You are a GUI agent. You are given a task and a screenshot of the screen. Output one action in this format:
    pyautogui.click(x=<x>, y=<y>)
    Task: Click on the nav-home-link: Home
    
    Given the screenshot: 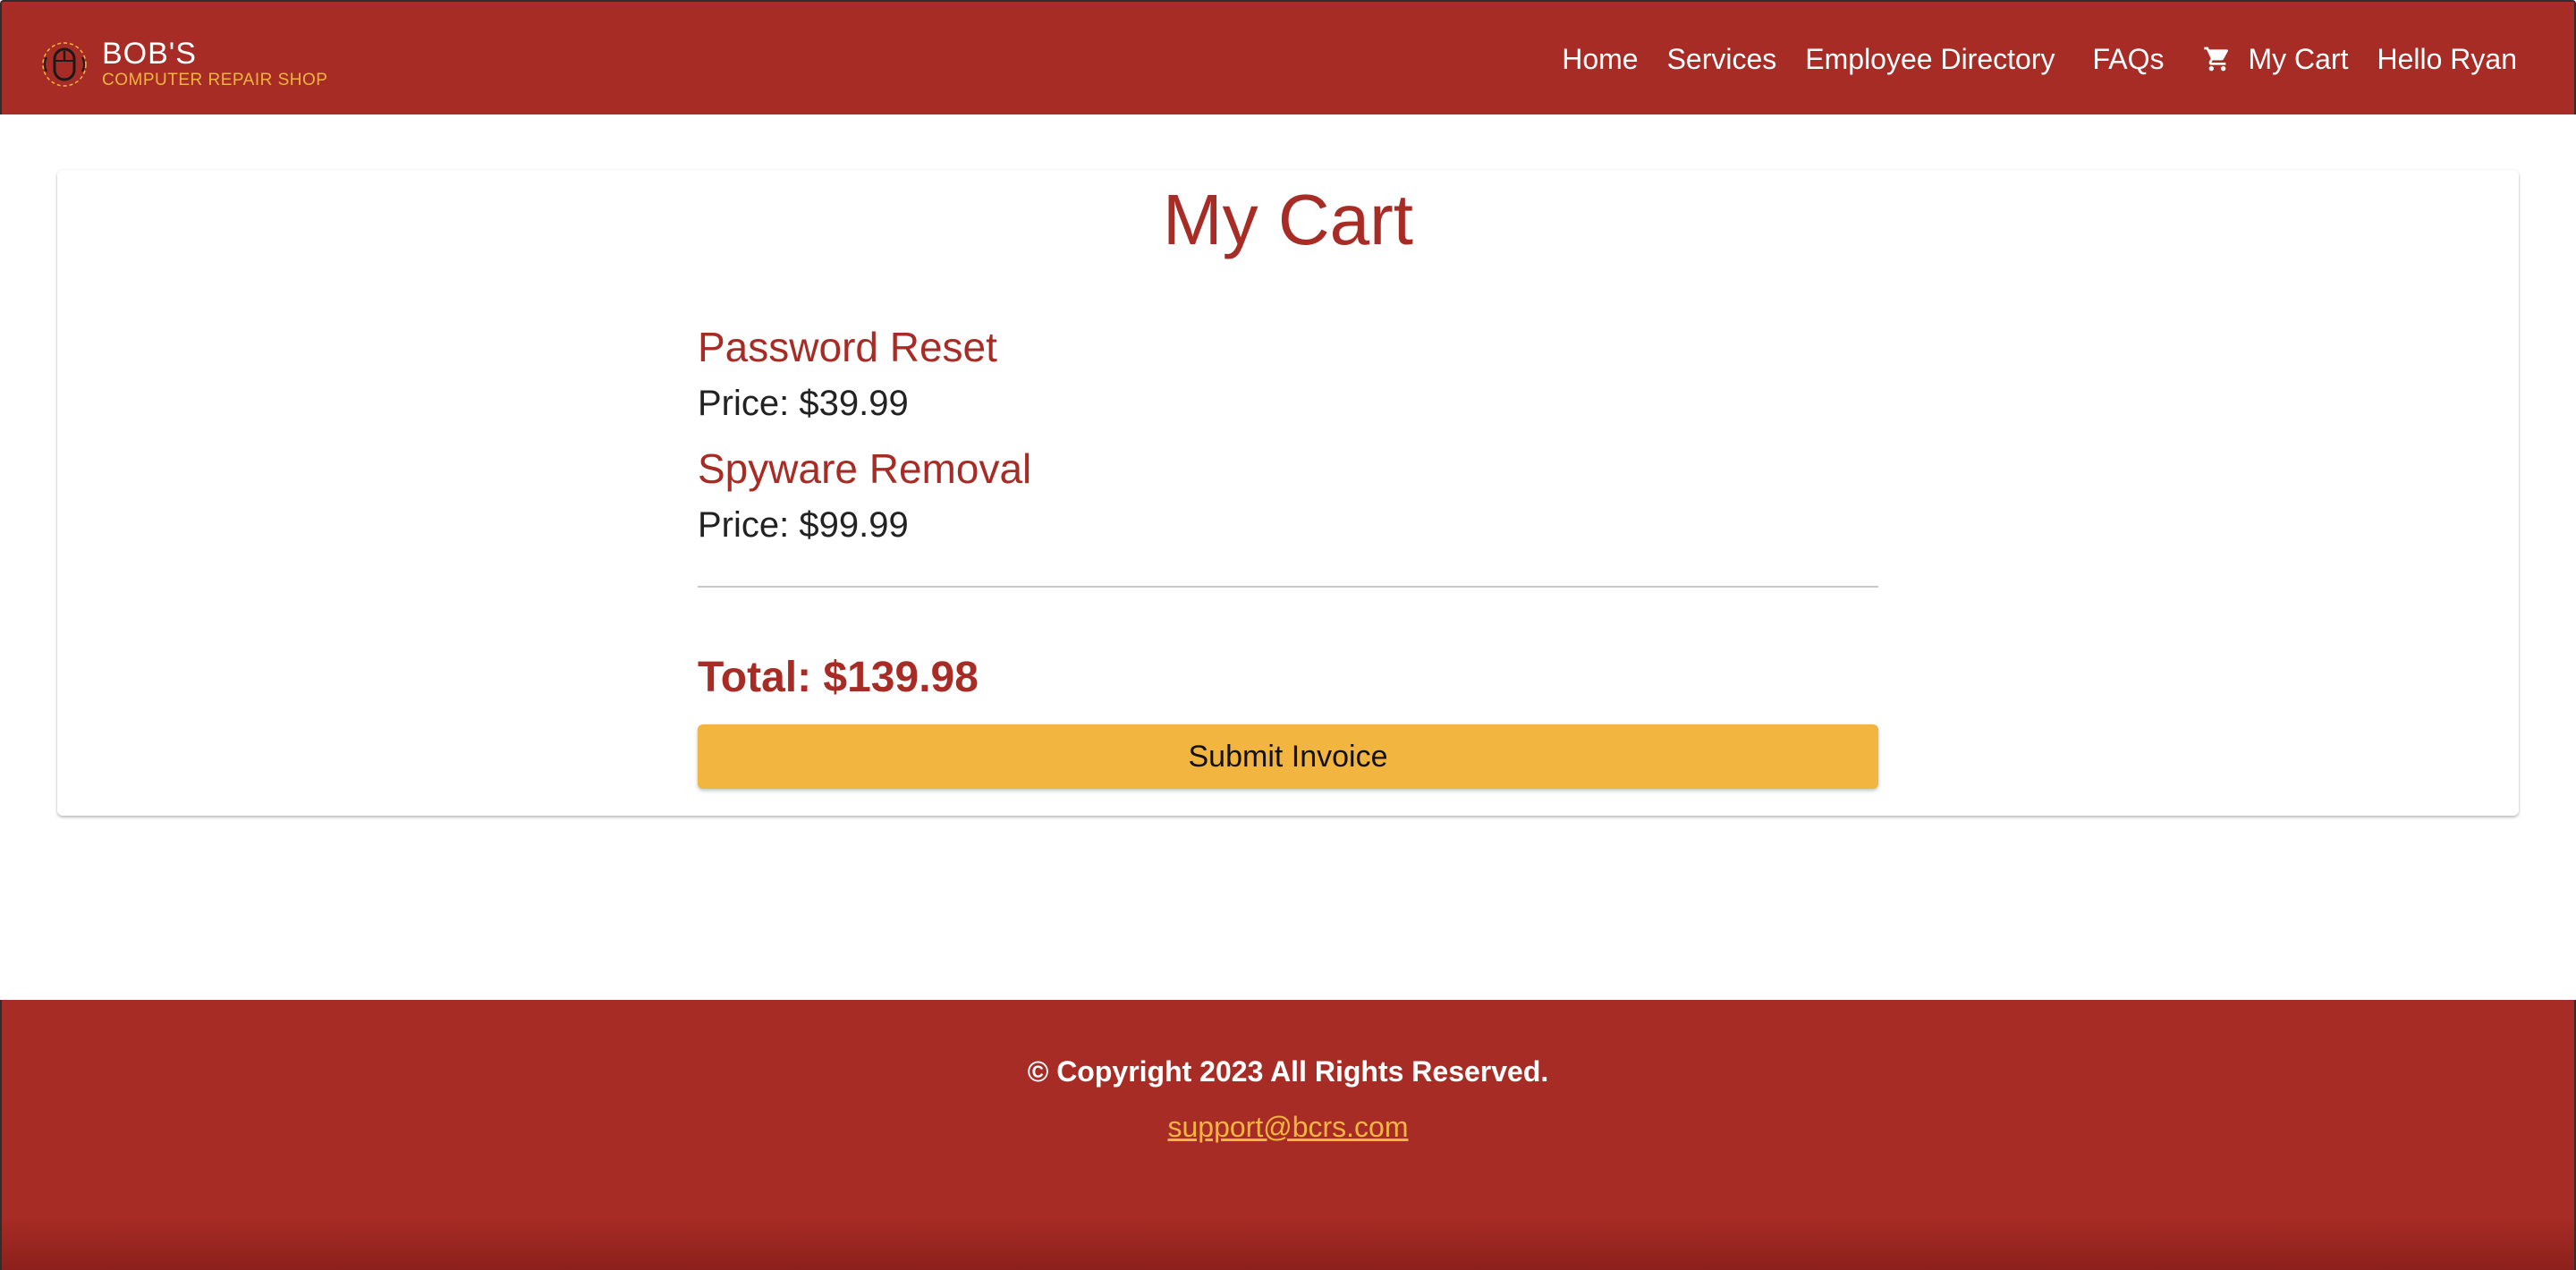 What is the action you would take?
    pyautogui.click(x=1599, y=59)
    